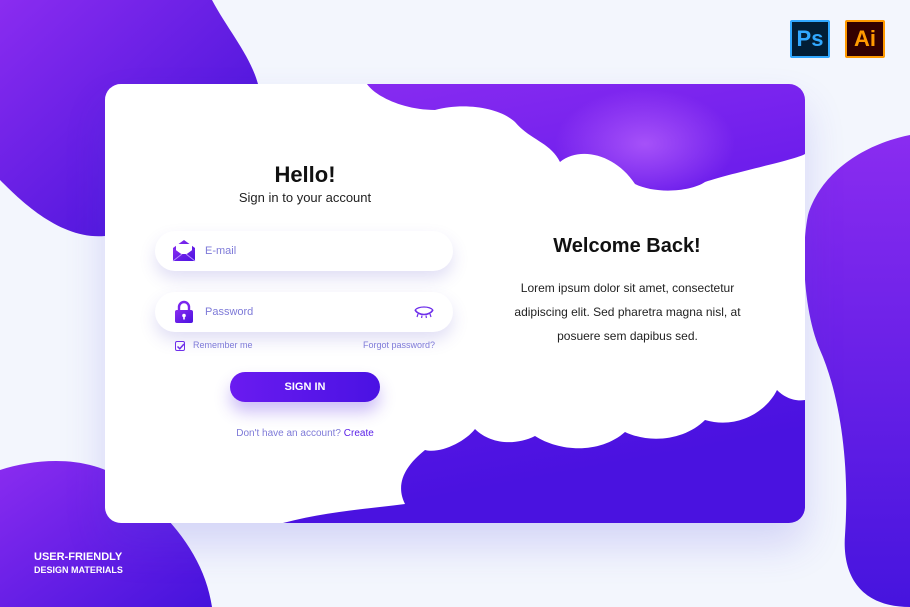 The height and width of the screenshot is (607, 910). Describe the element at coordinates (304, 312) in the screenshot. I see `password-field: Password` at that location.